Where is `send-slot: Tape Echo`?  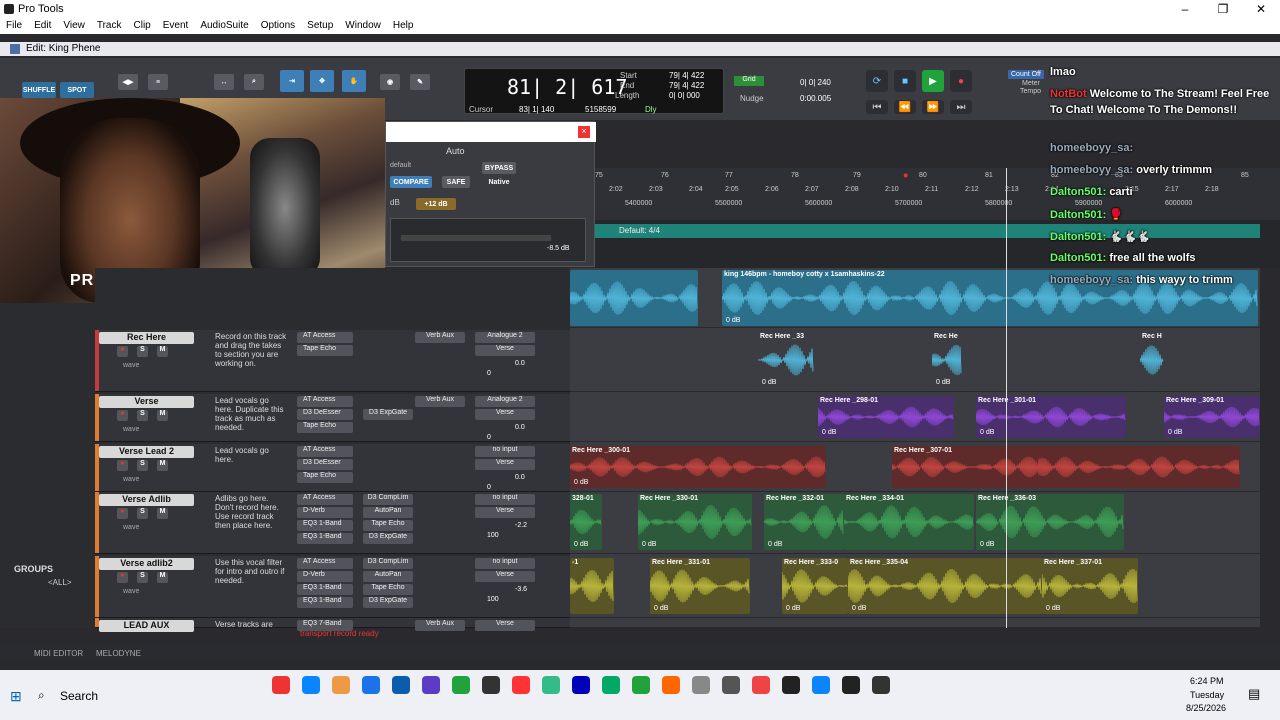 send-slot: Tape Echo is located at coordinates (388, 589).